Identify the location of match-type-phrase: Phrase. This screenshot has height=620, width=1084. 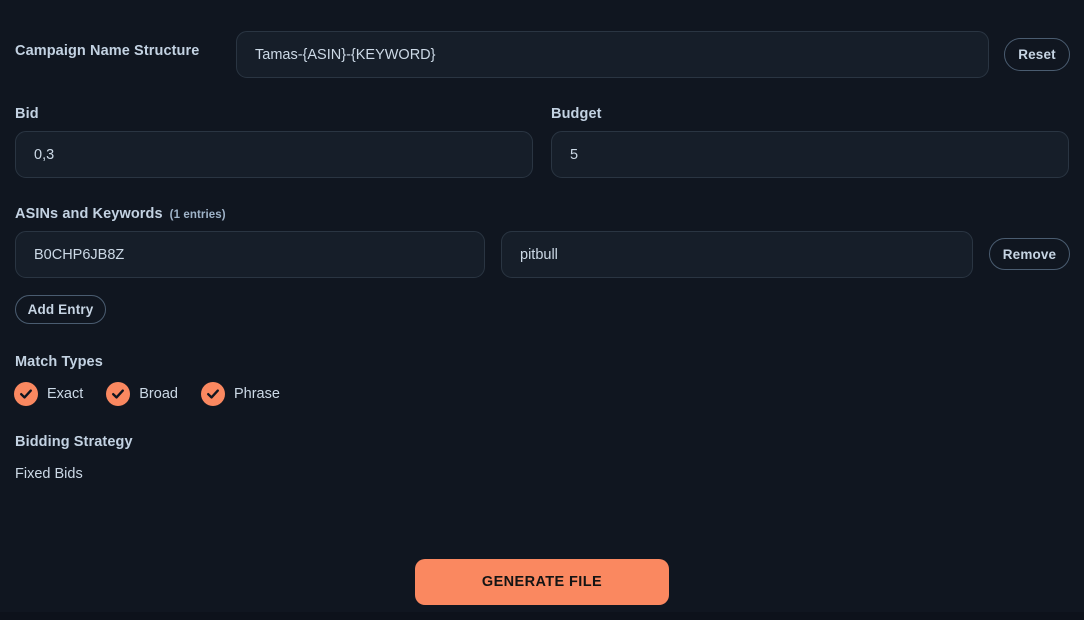
(240, 394).